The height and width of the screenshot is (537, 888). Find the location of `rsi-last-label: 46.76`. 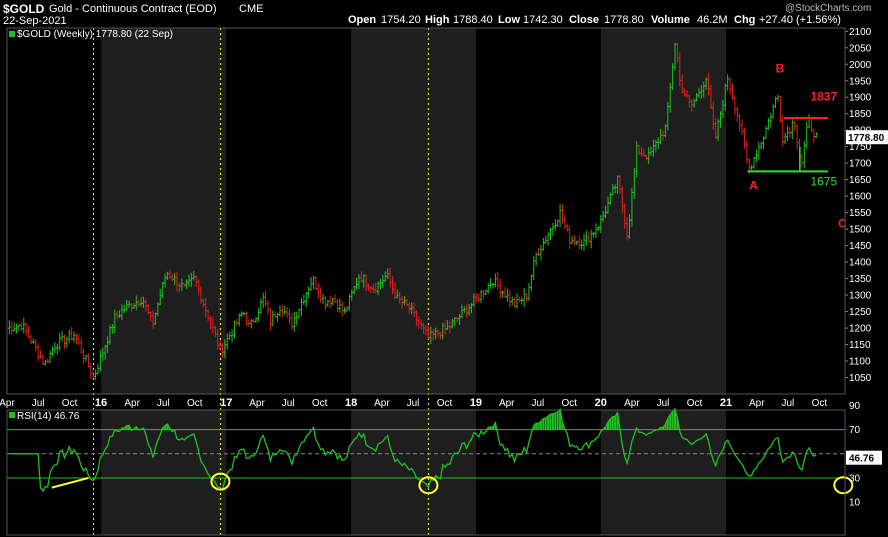

rsi-last-label: 46.76 is located at coordinates (861, 459).